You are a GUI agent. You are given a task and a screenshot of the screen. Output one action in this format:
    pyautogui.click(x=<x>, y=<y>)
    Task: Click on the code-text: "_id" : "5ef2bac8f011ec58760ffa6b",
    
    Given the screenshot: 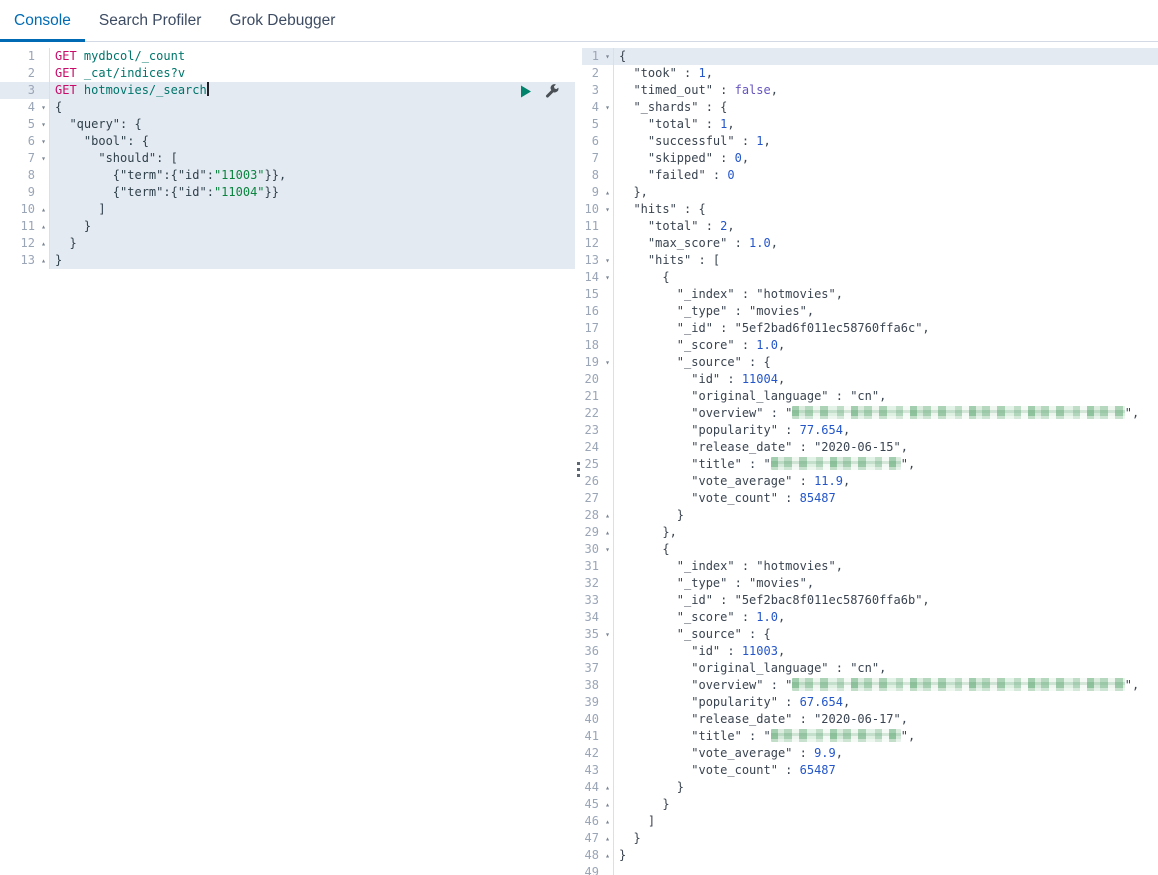 What is the action you would take?
    pyautogui.click(x=886, y=600)
    